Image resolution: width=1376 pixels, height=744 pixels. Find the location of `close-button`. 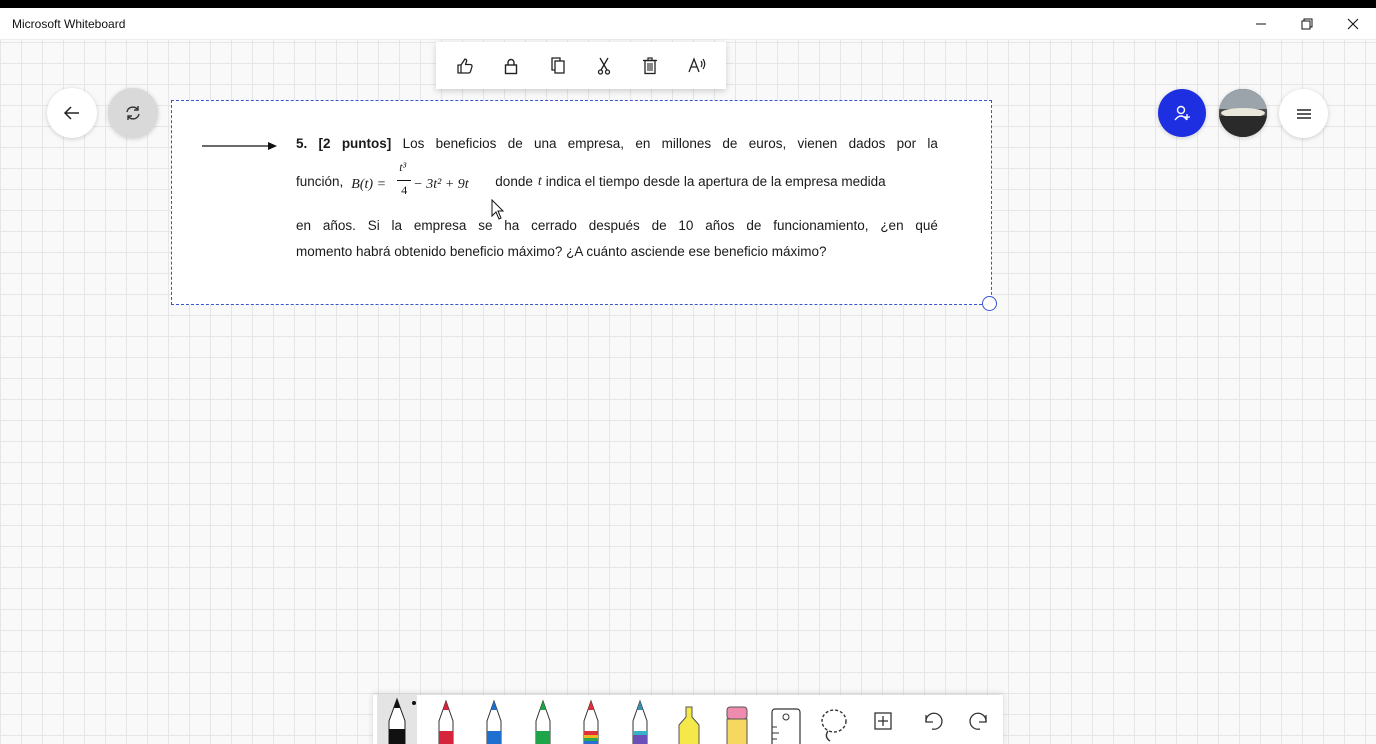

close-button is located at coordinates (1353, 24).